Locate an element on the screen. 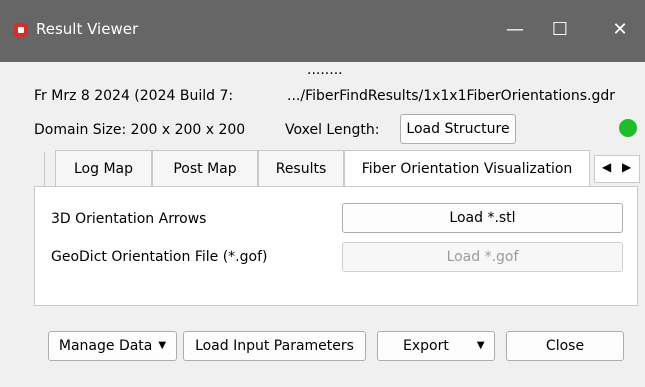 This screenshot has width=645, height=387. orientation-arrows-label: 3D Orientation Arrows is located at coordinates (129, 219).